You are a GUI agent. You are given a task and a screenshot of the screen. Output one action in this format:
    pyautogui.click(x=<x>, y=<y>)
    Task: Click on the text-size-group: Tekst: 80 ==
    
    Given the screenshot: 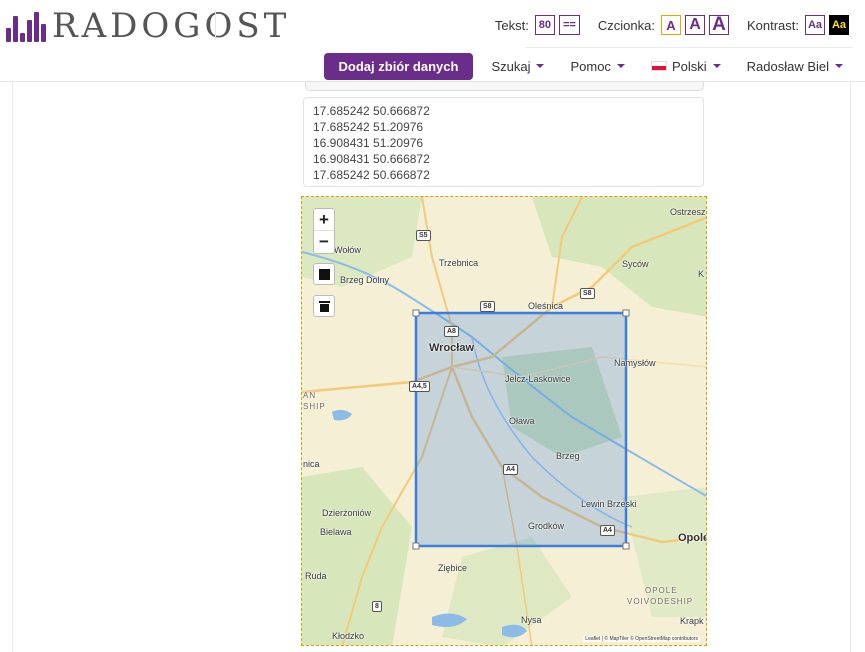 What is the action you would take?
    pyautogui.click(x=539, y=25)
    